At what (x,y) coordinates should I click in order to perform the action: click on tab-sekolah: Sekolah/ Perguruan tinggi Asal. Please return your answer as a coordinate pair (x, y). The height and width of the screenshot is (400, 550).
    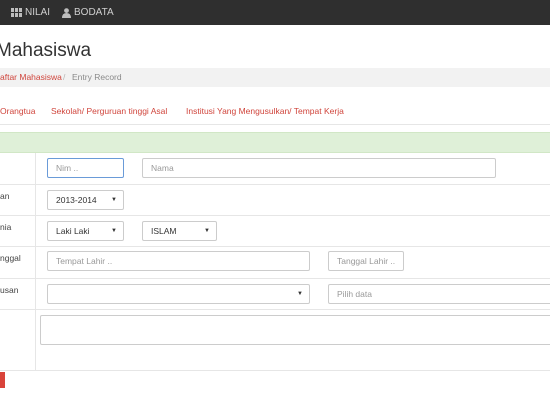
    Looking at the image, I should click on (109, 111).